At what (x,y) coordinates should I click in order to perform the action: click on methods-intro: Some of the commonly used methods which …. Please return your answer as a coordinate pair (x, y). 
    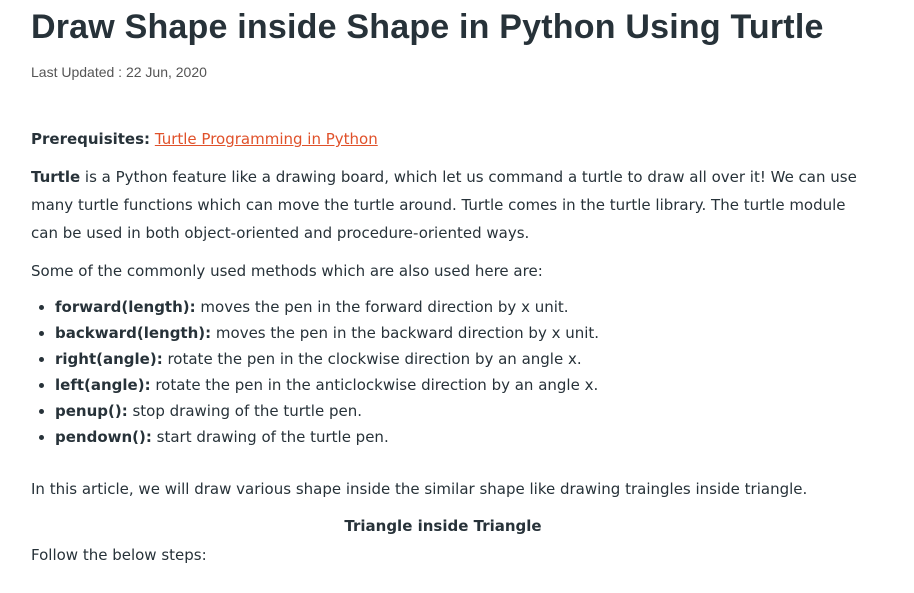
    Looking at the image, I should click on (287, 271).